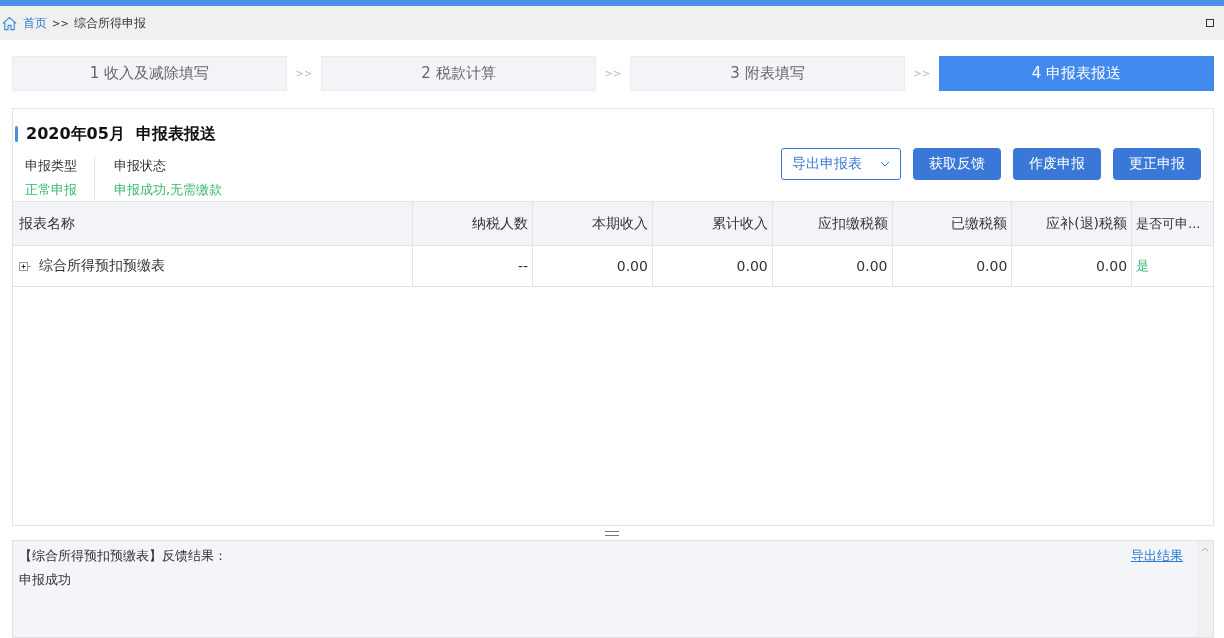  What do you see at coordinates (51, 166) in the screenshot?
I see `info-label: 申报类型` at bounding box center [51, 166].